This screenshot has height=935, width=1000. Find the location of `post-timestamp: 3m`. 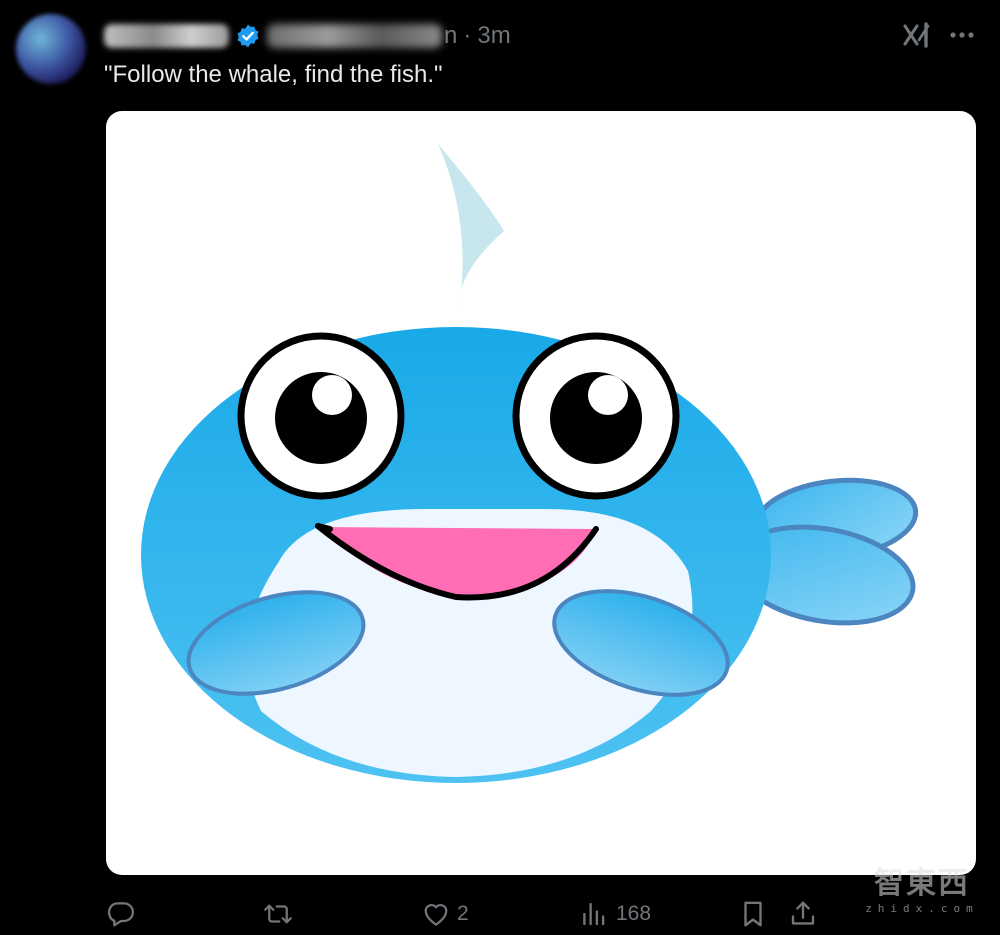

post-timestamp: 3m is located at coordinates (493, 36).